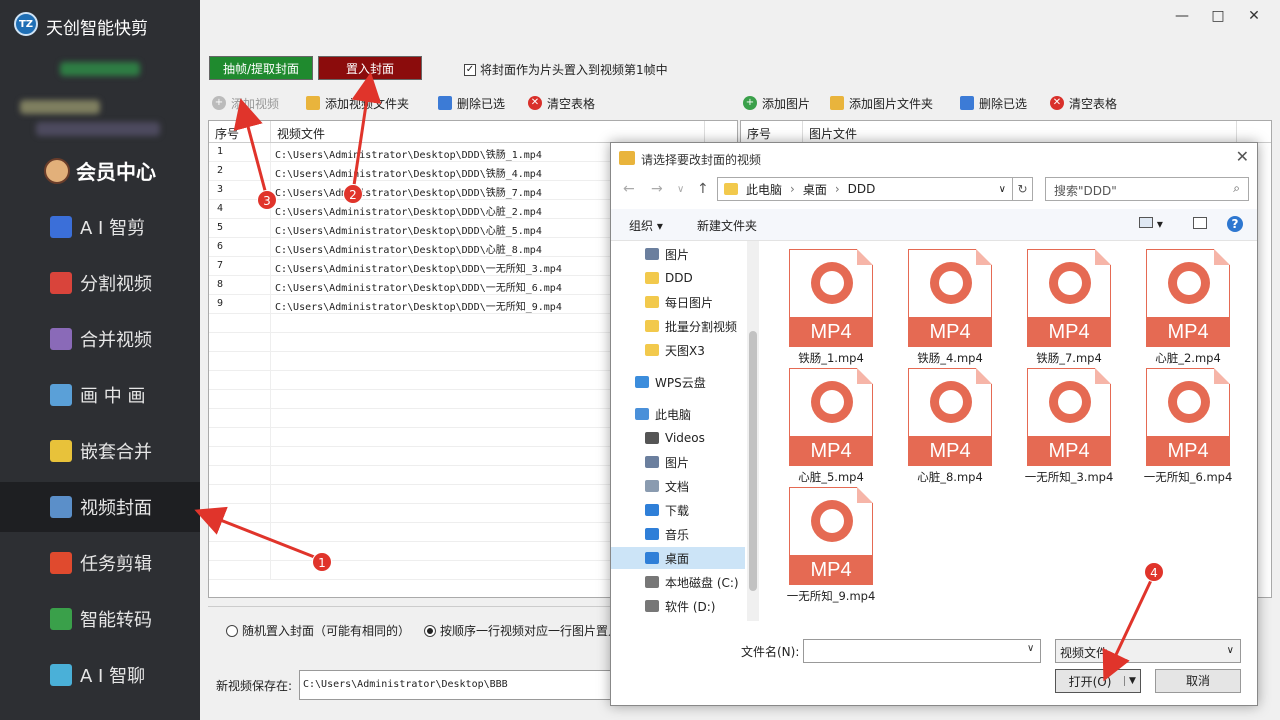 This screenshot has width=1280, height=720. What do you see at coordinates (100, 563) in the screenshot?
I see `sidebar-item-6: 任务剪辑` at bounding box center [100, 563].